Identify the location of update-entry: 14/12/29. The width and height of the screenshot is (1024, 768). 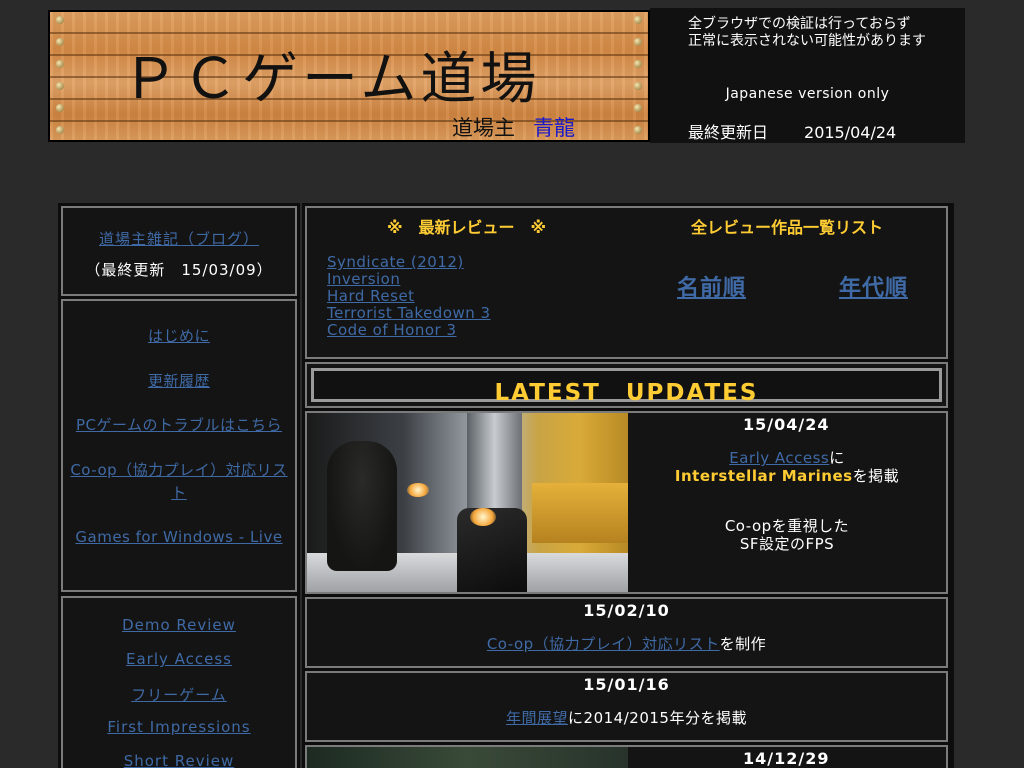
(626, 756).